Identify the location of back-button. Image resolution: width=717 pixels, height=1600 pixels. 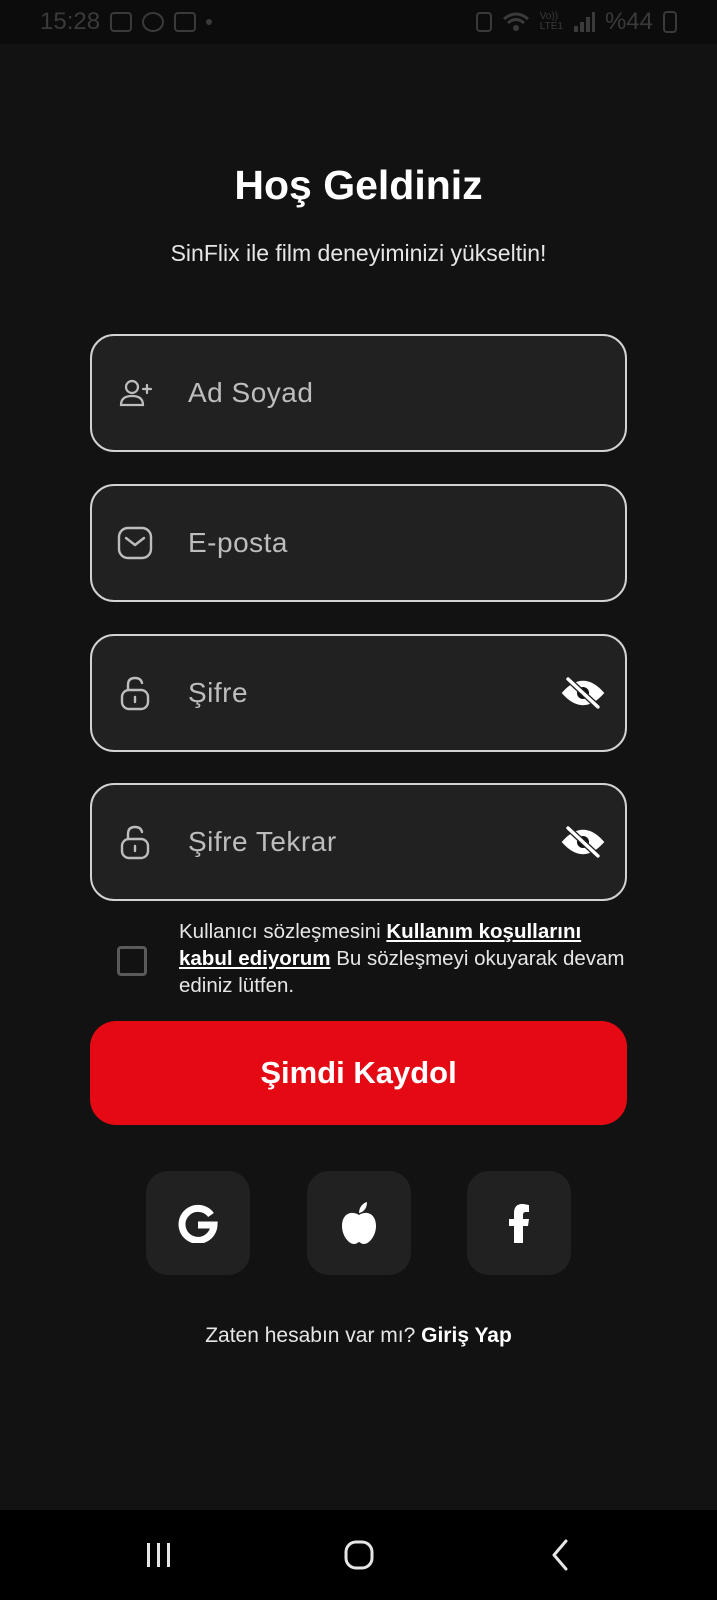
(560, 1555).